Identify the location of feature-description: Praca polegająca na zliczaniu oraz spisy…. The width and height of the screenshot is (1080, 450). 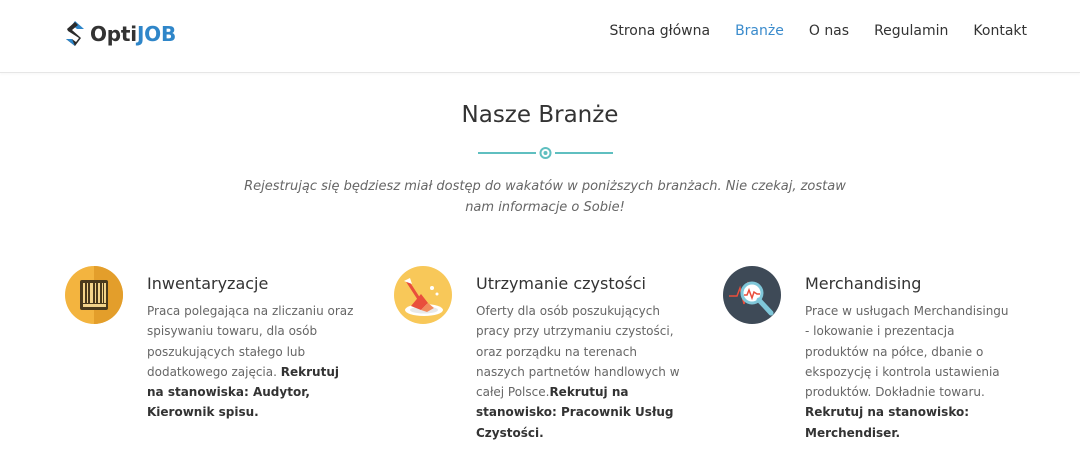
(250, 362).